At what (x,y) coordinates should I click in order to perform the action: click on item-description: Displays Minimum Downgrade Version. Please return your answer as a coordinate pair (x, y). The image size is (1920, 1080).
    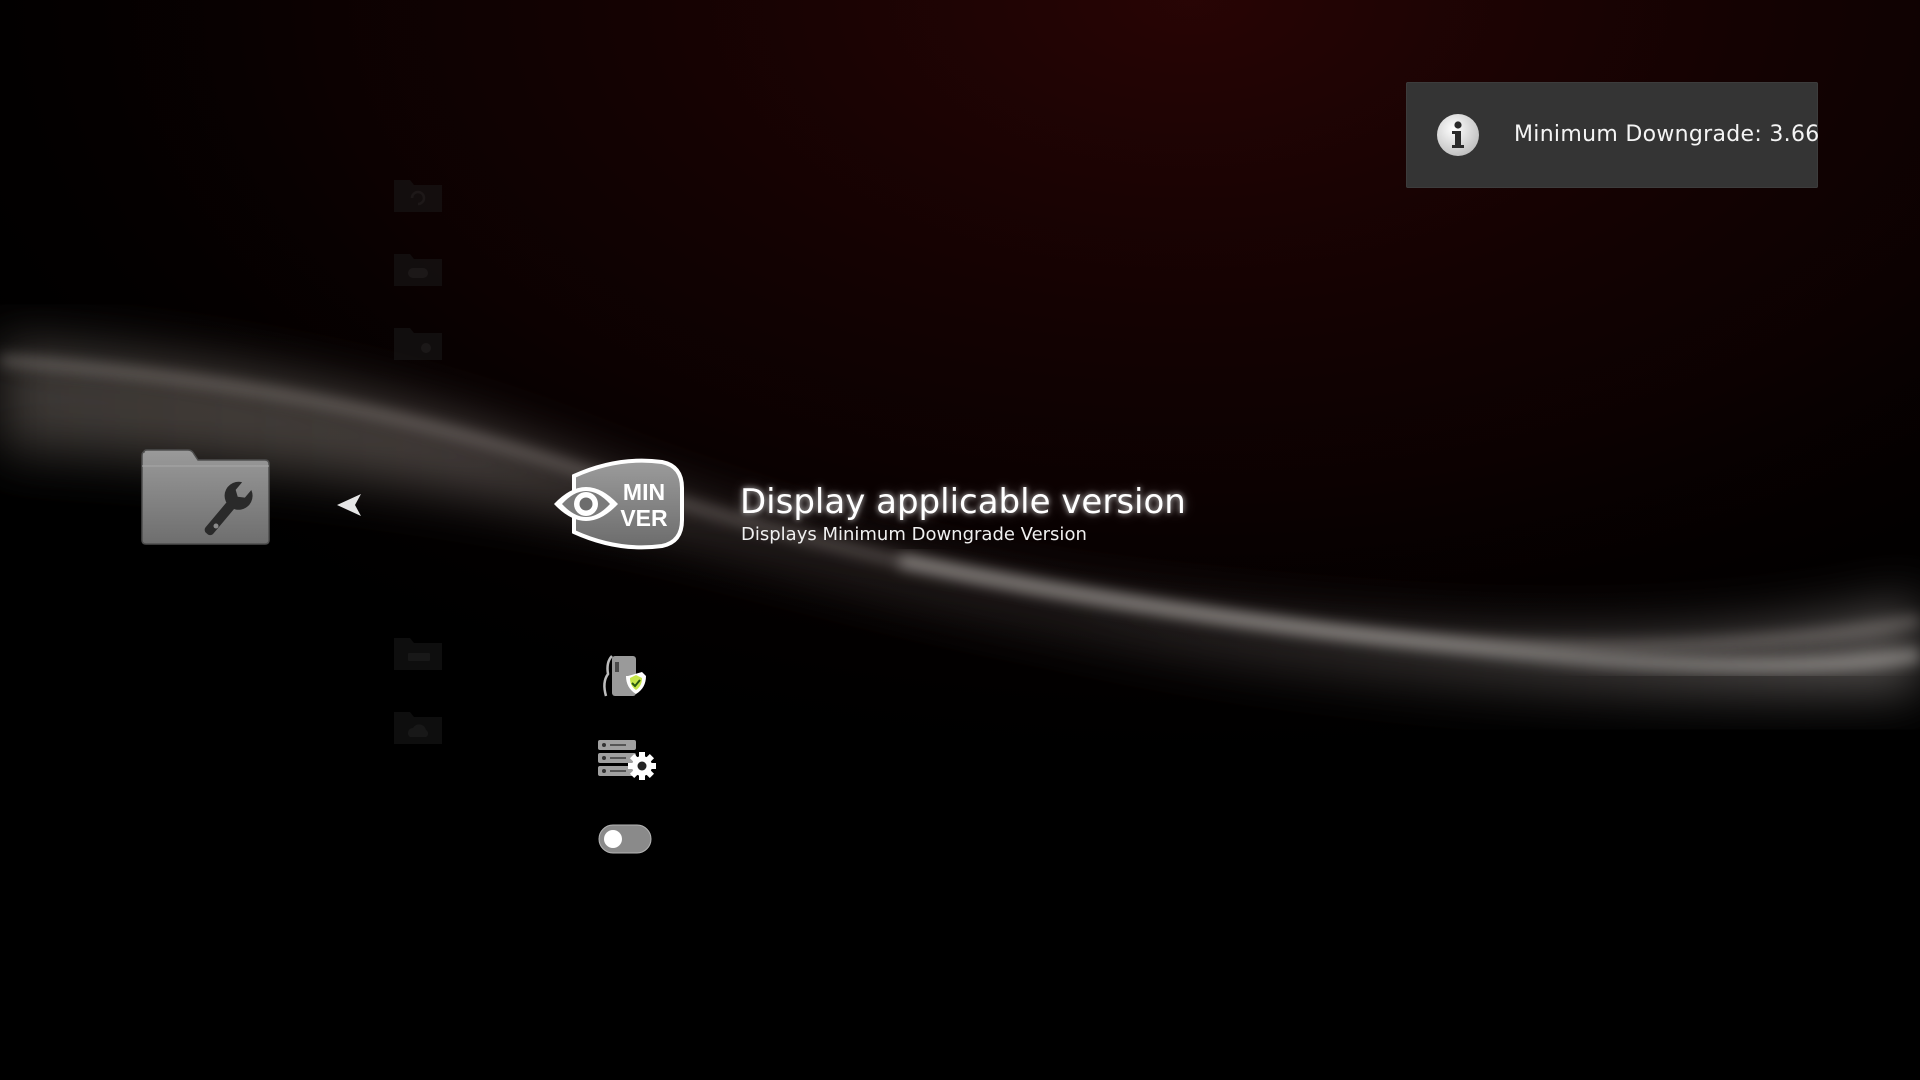
    Looking at the image, I should click on (914, 534).